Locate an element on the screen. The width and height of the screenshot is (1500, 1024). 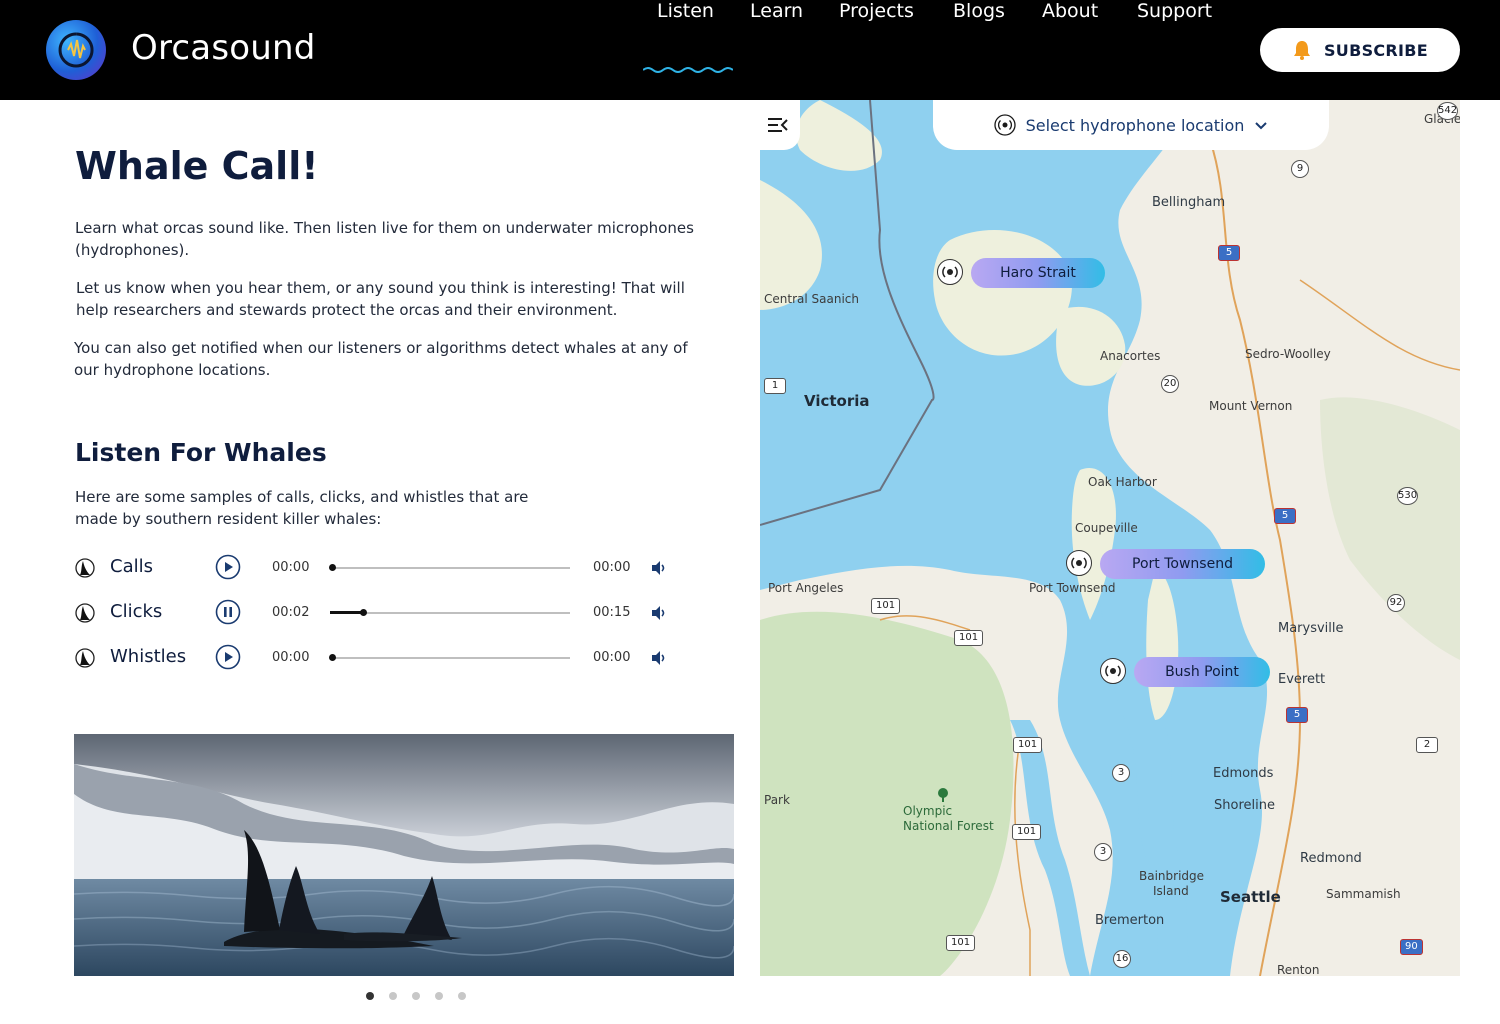
map-label-place: Bainbridge is located at coordinates (1172, 876).